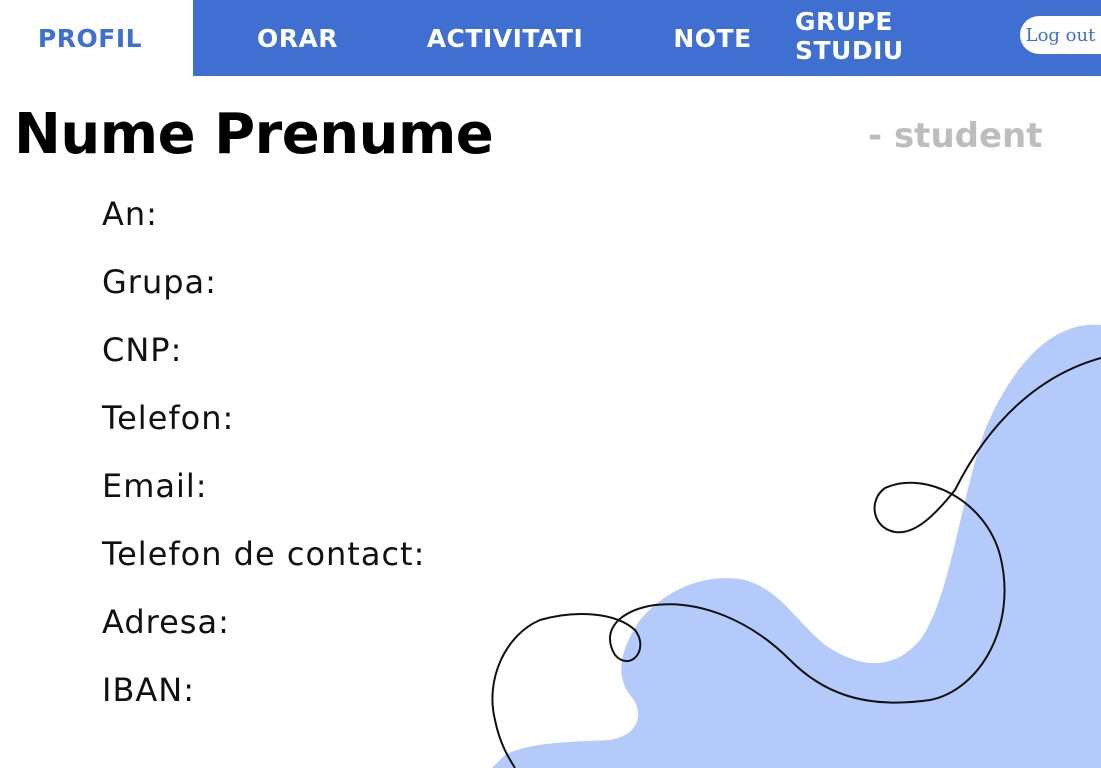 The width and height of the screenshot is (1101, 768). What do you see at coordinates (712, 38) in the screenshot?
I see `tab-note: NOTE` at bounding box center [712, 38].